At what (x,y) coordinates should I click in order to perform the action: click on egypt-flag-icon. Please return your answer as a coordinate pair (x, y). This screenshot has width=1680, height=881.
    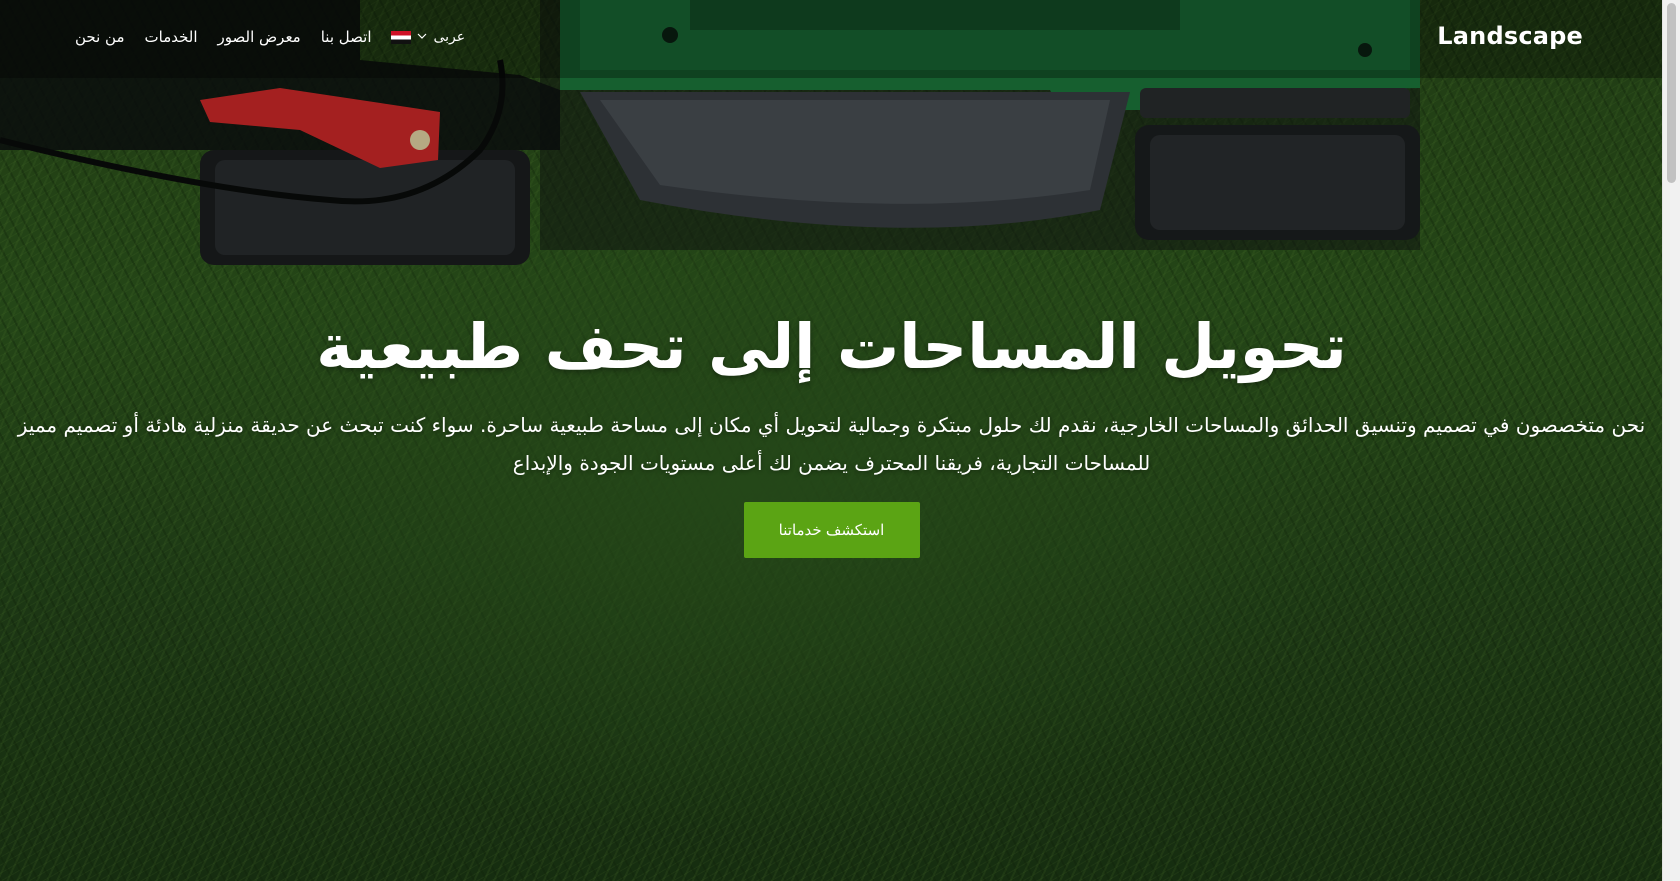
    Looking at the image, I should click on (401, 37).